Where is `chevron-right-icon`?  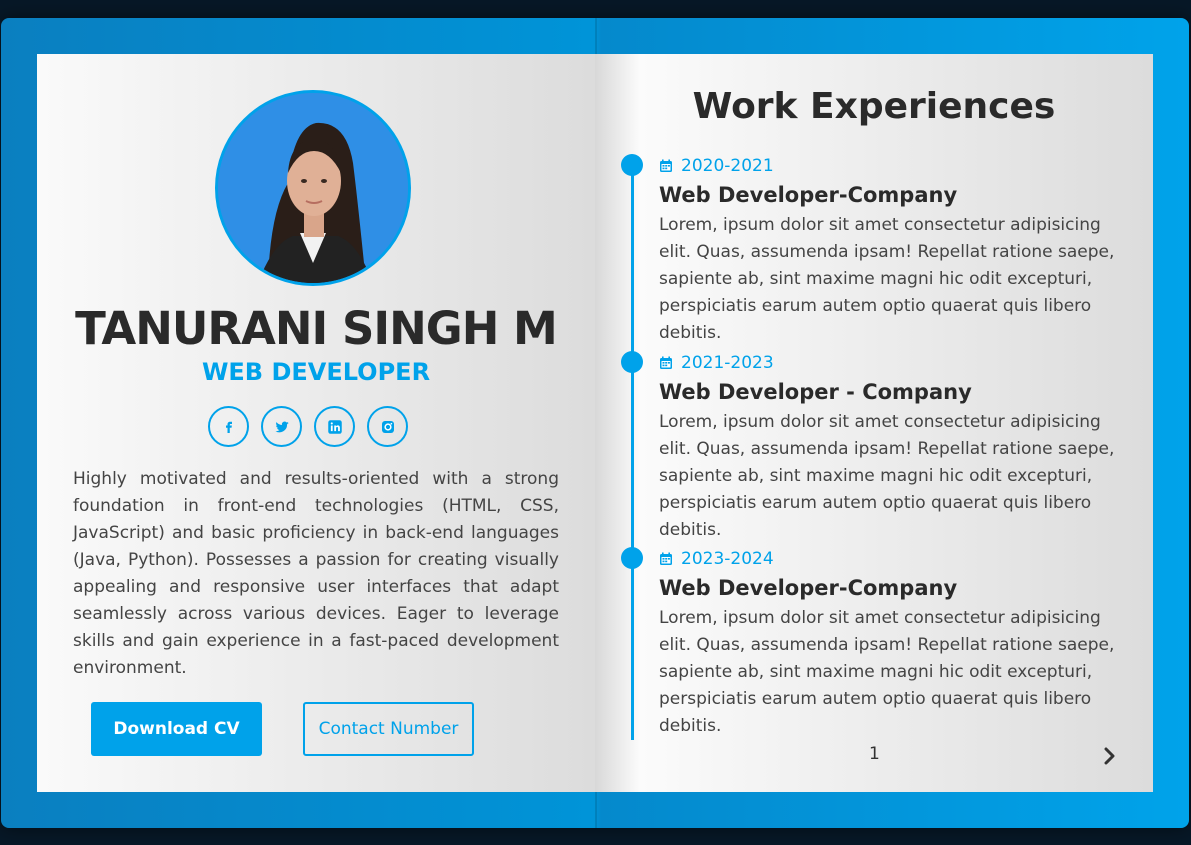
chevron-right-icon is located at coordinates (1109, 756).